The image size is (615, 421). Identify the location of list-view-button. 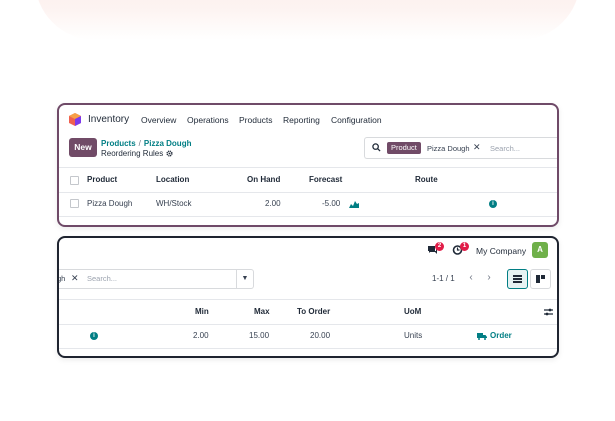
(517, 279).